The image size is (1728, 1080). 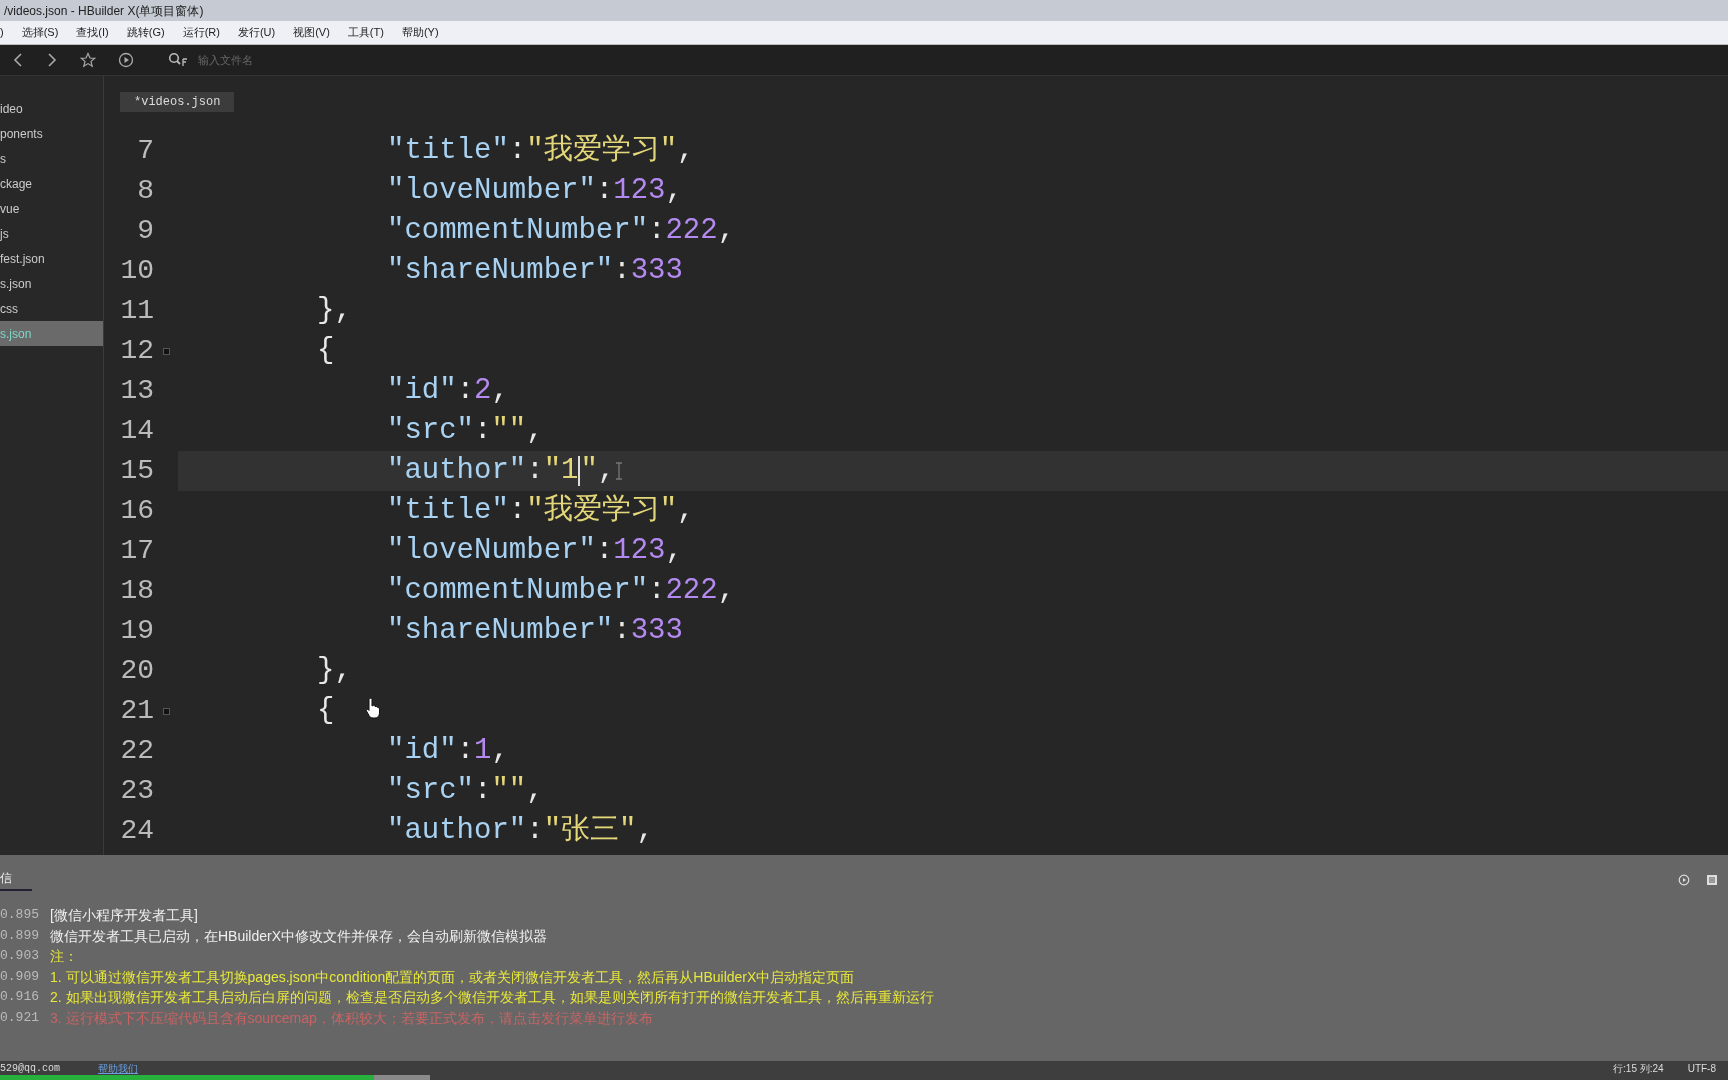 What do you see at coordinates (518, 231) in the screenshot?
I see `code-token: "commentNumber"` at bounding box center [518, 231].